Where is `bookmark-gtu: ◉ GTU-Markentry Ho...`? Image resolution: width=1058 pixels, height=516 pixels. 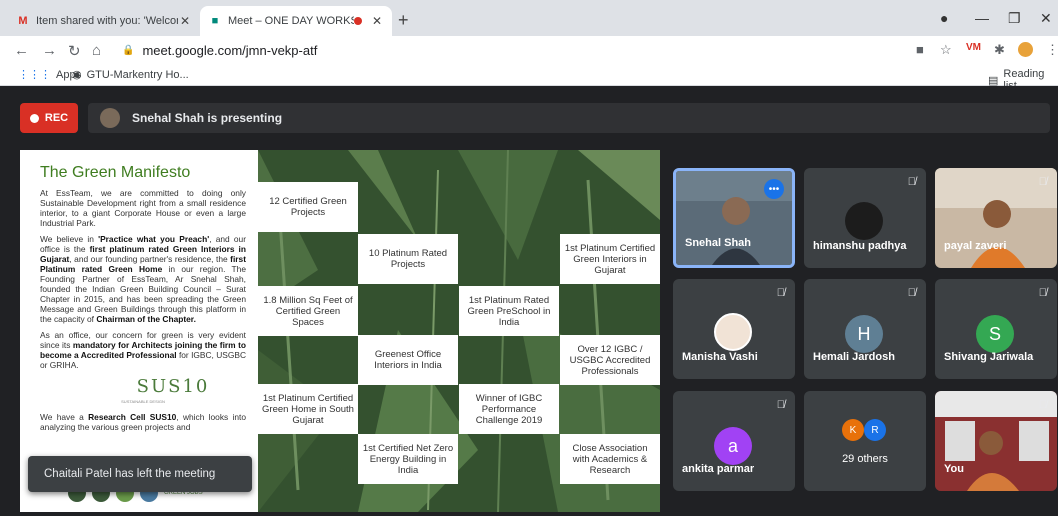
bookmark-gtu: ◉ GTU-Markentry Ho... is located at coordinates (130, 75).